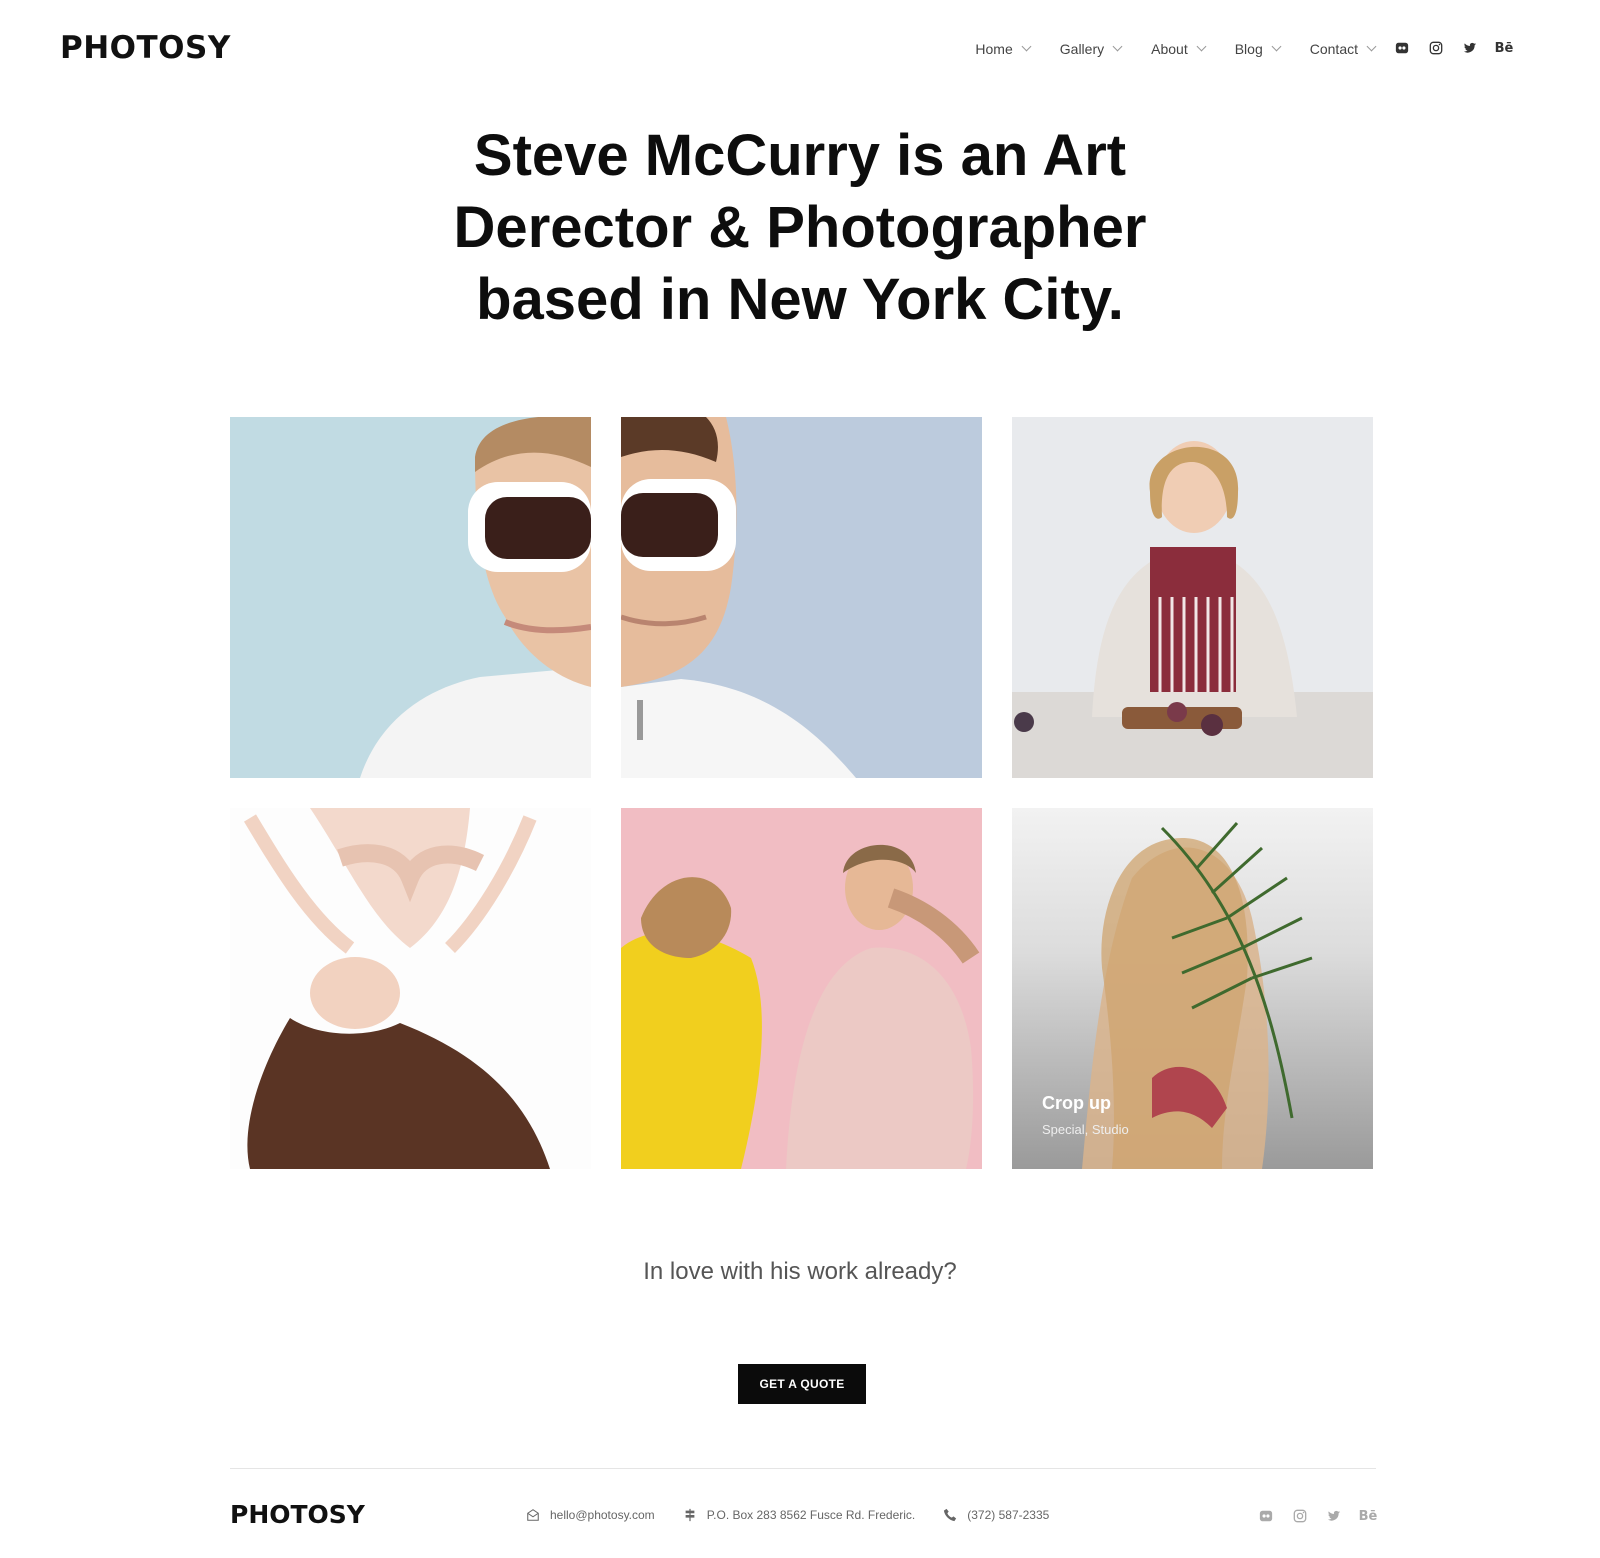 The height and width of the screenshot is (1558, 1600). What do you see at coordinates (602, 1515) in the screenshot?
I see `footer-email-text: hello@photosy.com` at bounding box center [602, 1515].